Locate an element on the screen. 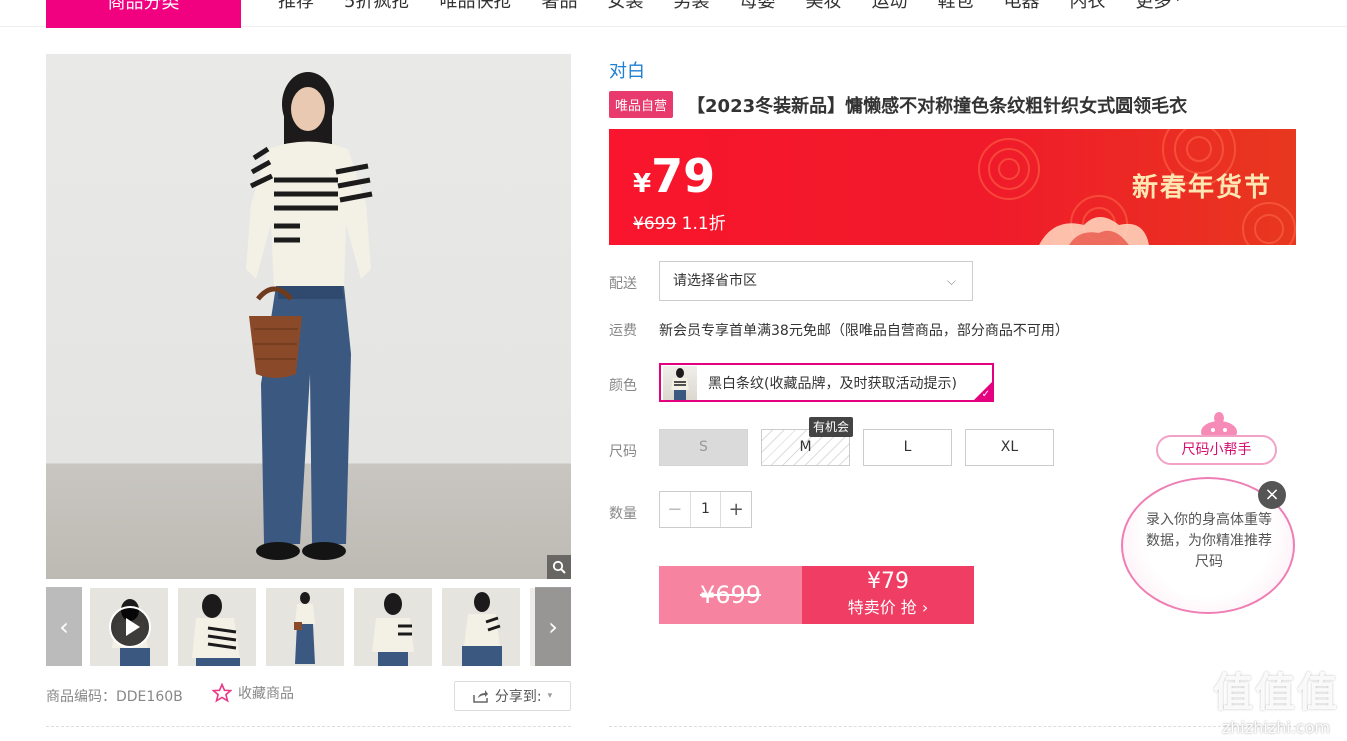  watermark-url: zhizhizhi.com is located at coordinates (1276, 727).